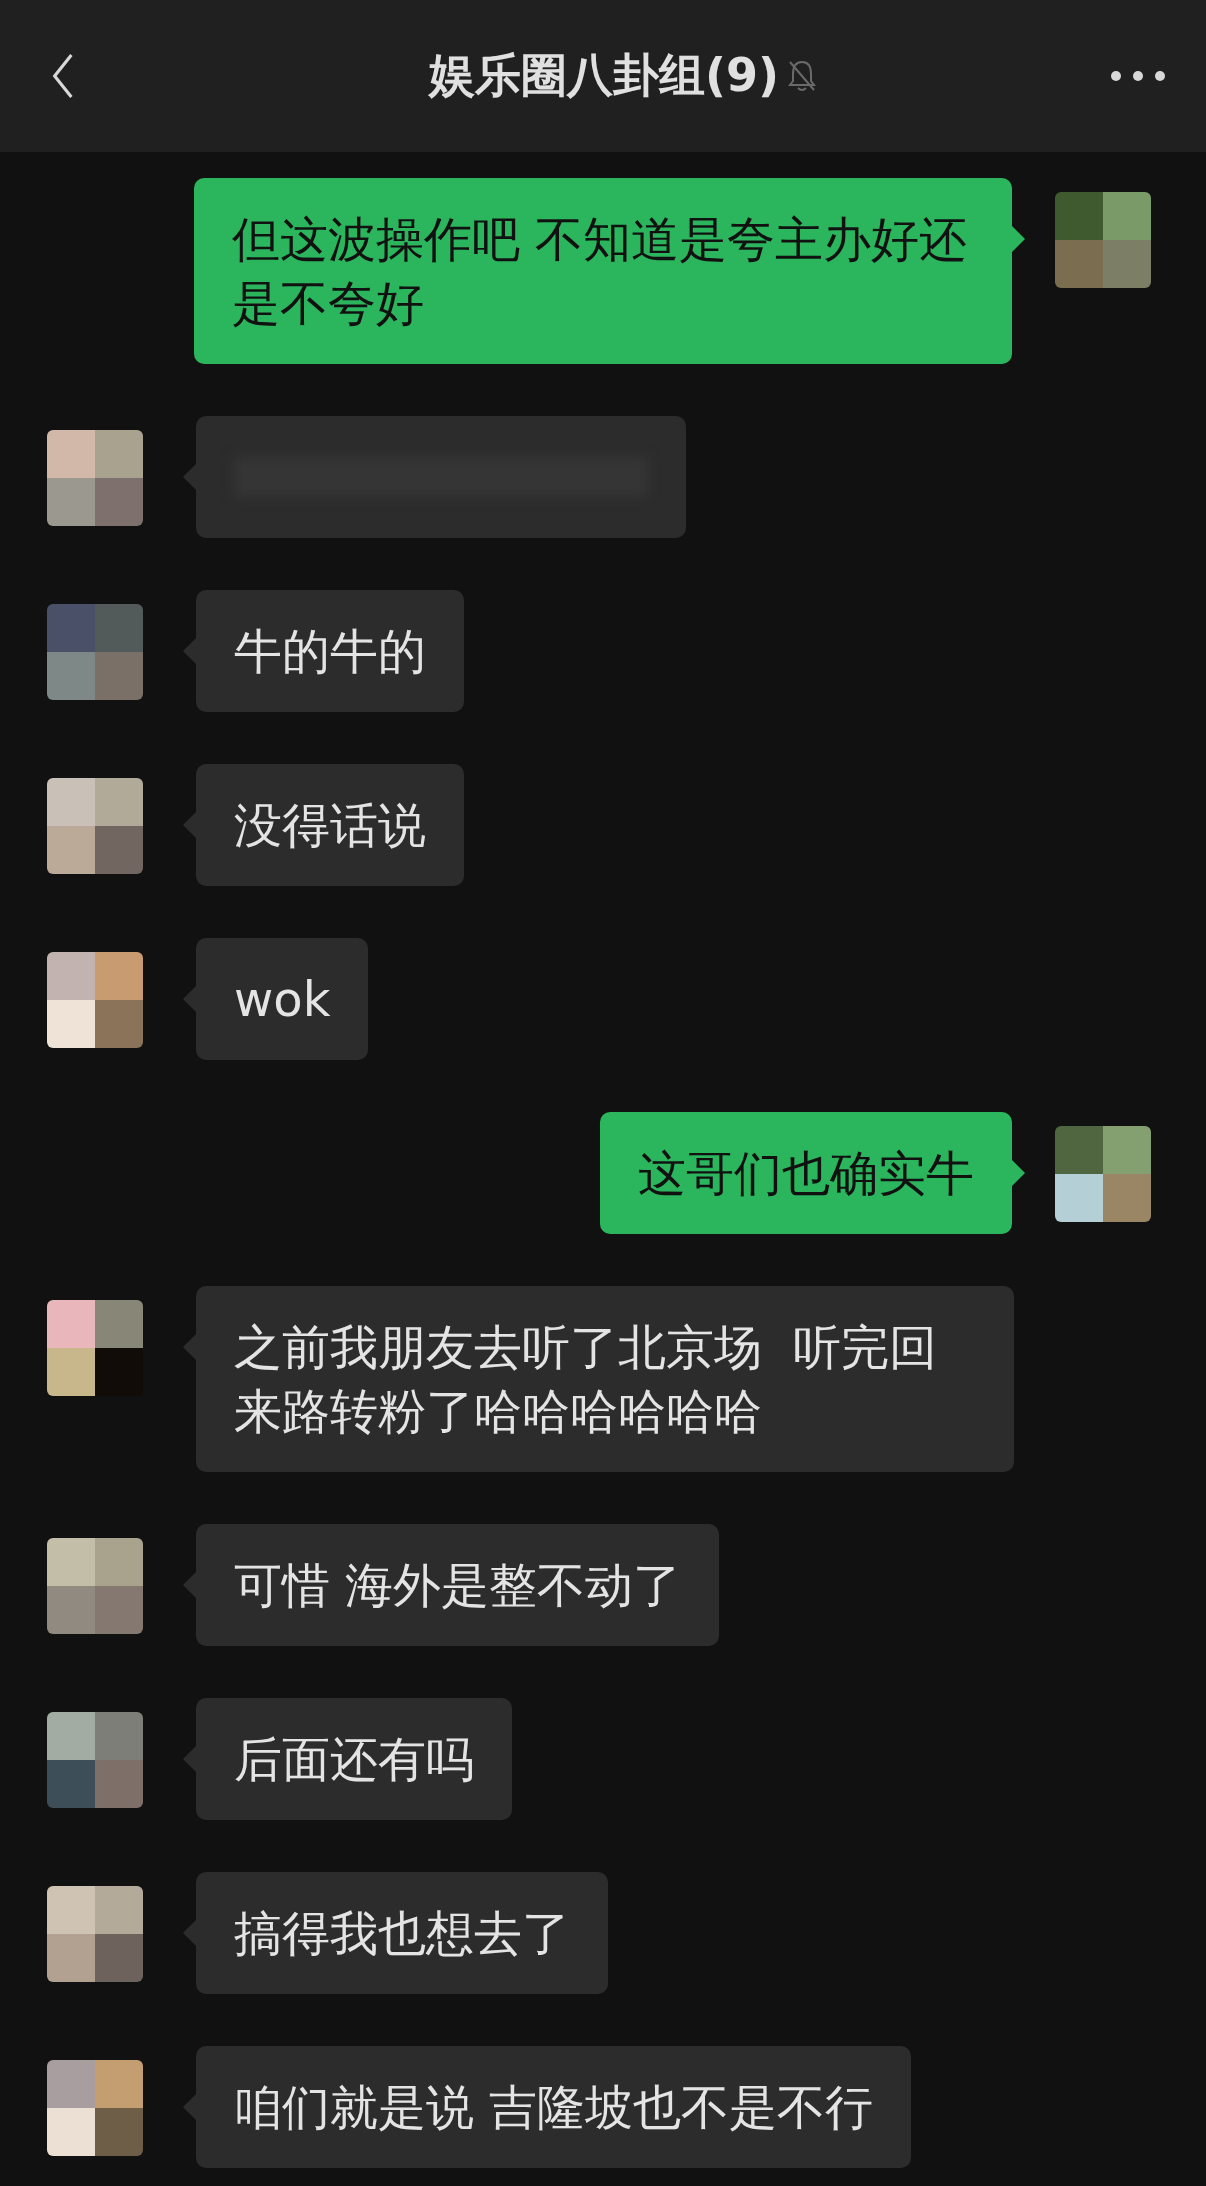 This screenshot has width=1206, height=2186. Describe the element at coordinates (402, 1933) in the screenshot. I see `message-bubble: 搞得我也想去了` at that location.